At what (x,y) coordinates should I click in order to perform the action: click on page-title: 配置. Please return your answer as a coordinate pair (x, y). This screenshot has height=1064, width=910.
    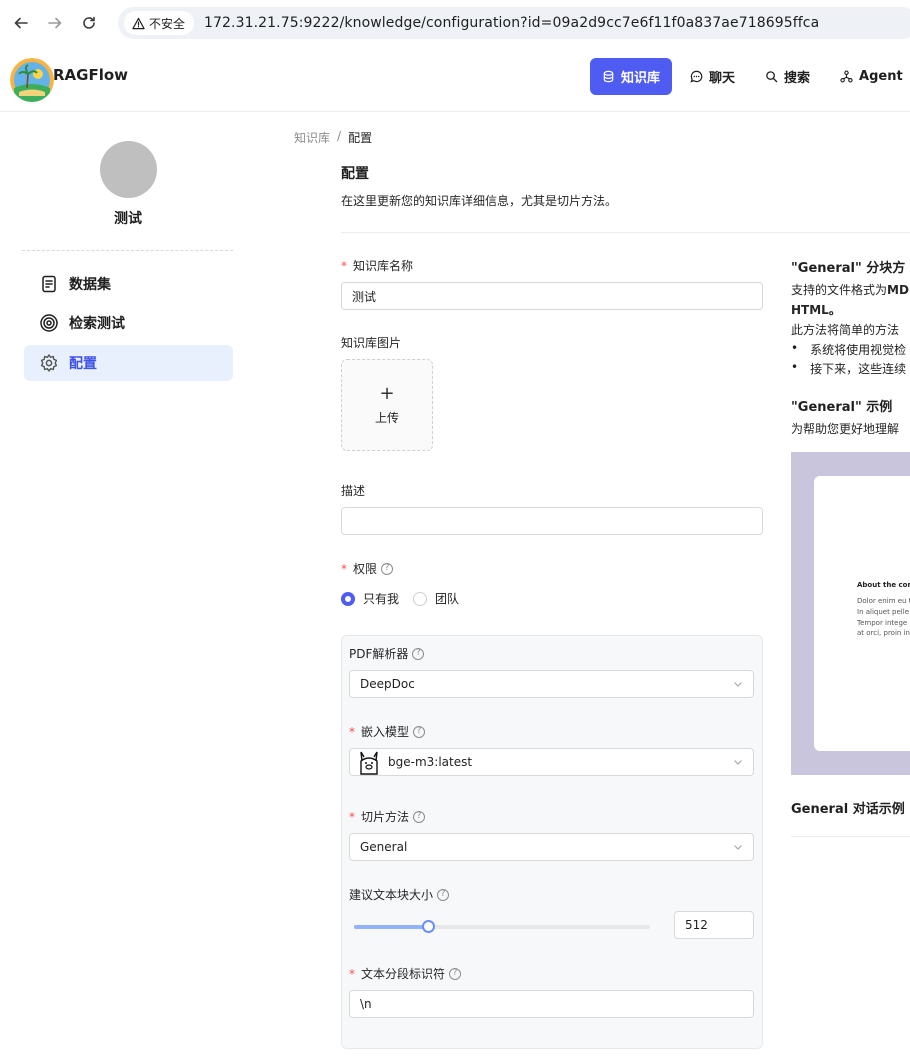
    Looking at the image, I should click on (355, 174).